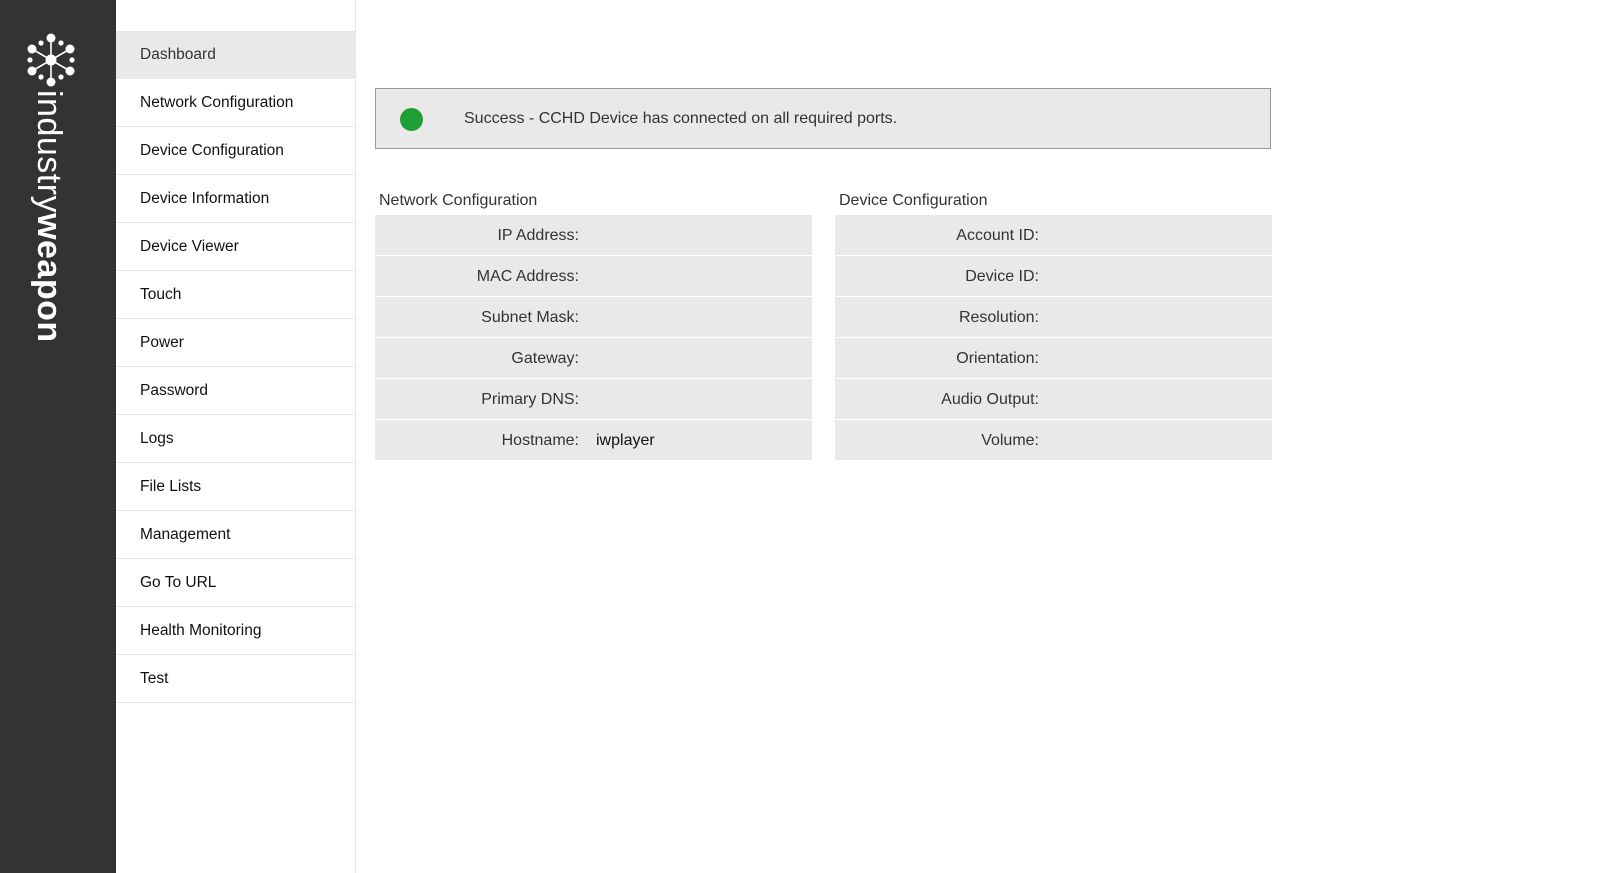 The width and height of the screenshot is (1600, 873). I want to click on nav-item-network-configuration: Network Configuration, so click(235, 103).